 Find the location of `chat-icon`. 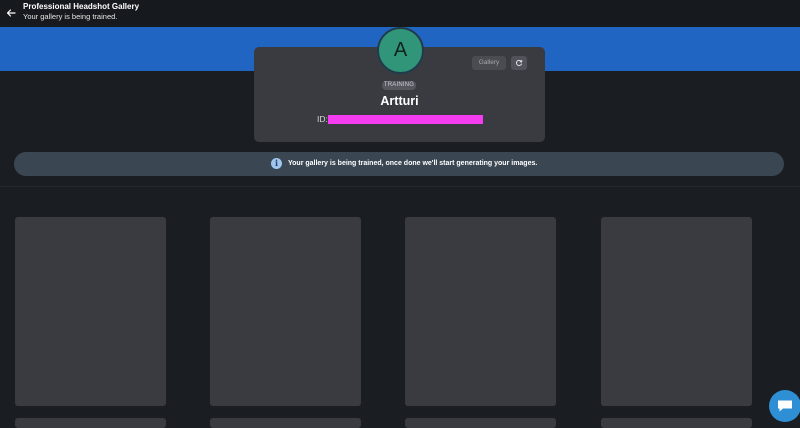

chat-icon is located at coordinates (785, 406).